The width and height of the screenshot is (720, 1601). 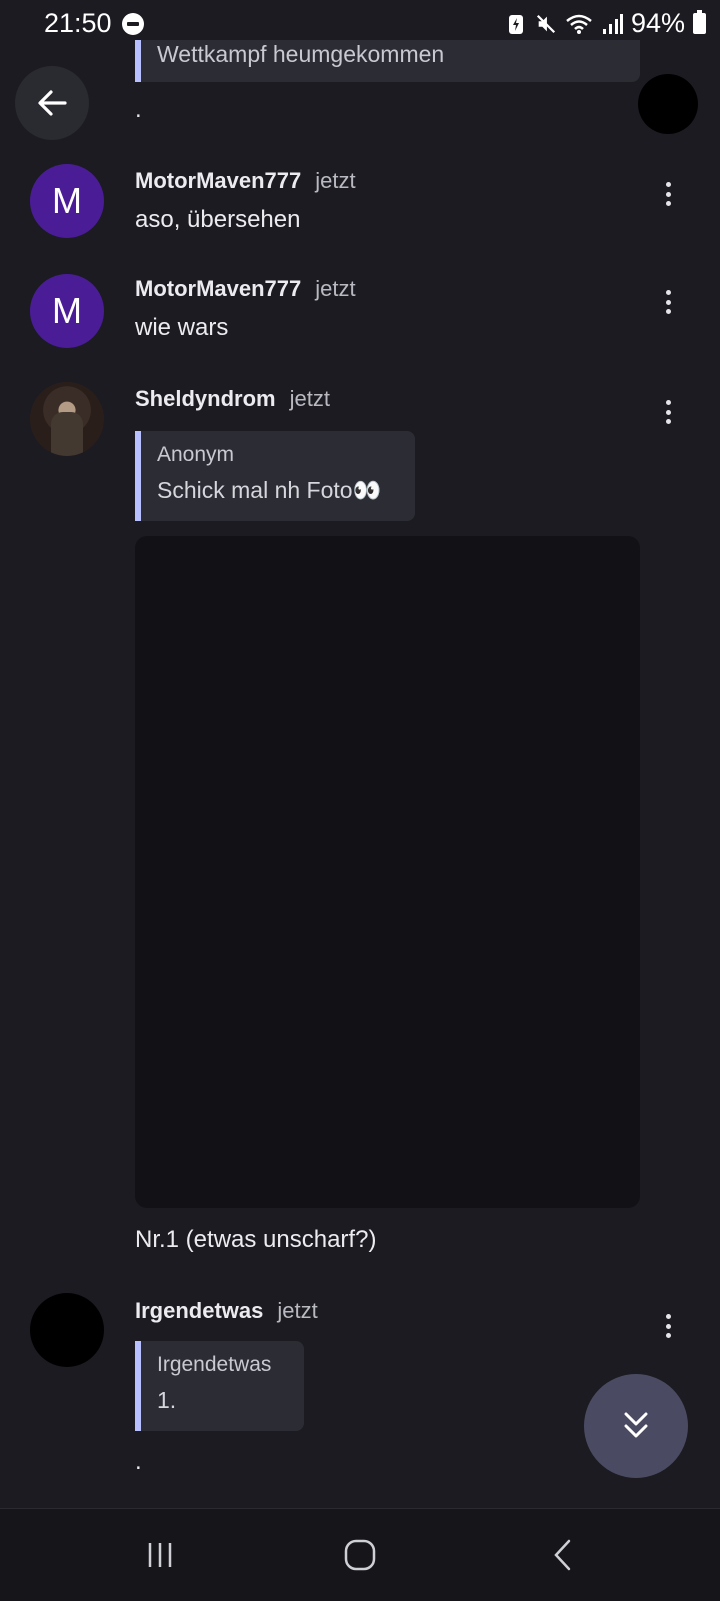 I want to click on reply-author: Irgendetwas, so click(x=214, y=1364).